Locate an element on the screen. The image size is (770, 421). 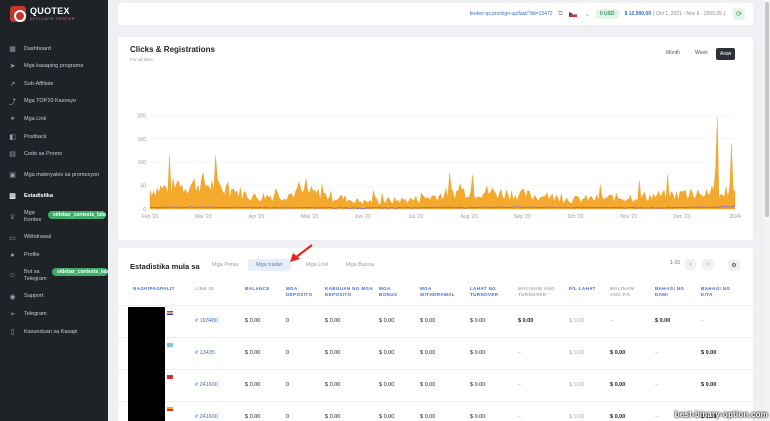
cell-clear-turnover: $ 0.00 is located at coordinates (526, 321).